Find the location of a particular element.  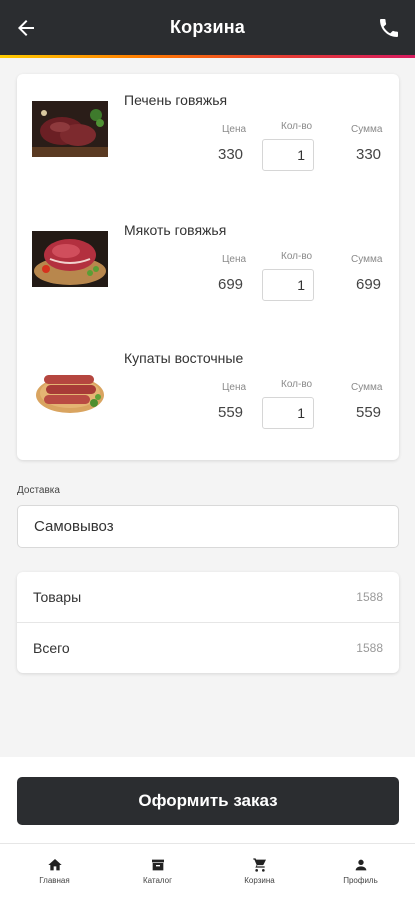

nav-item-home: Главная is located at coordinates (54, 872).